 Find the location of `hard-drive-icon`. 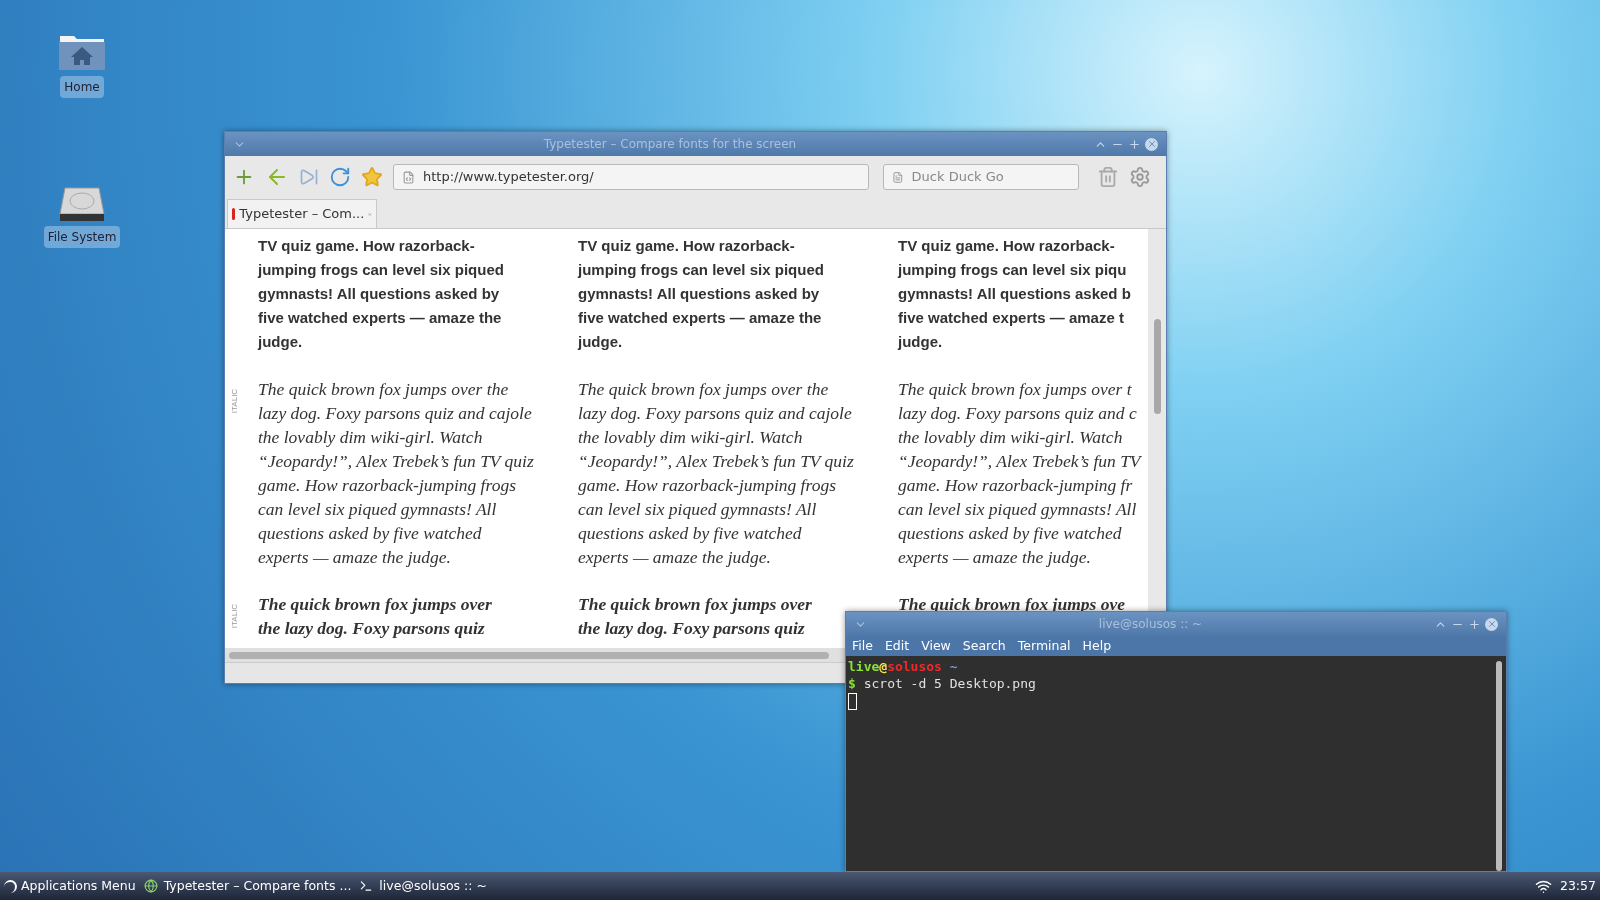

hard-drive-icon is located at coordinates (82, 204).